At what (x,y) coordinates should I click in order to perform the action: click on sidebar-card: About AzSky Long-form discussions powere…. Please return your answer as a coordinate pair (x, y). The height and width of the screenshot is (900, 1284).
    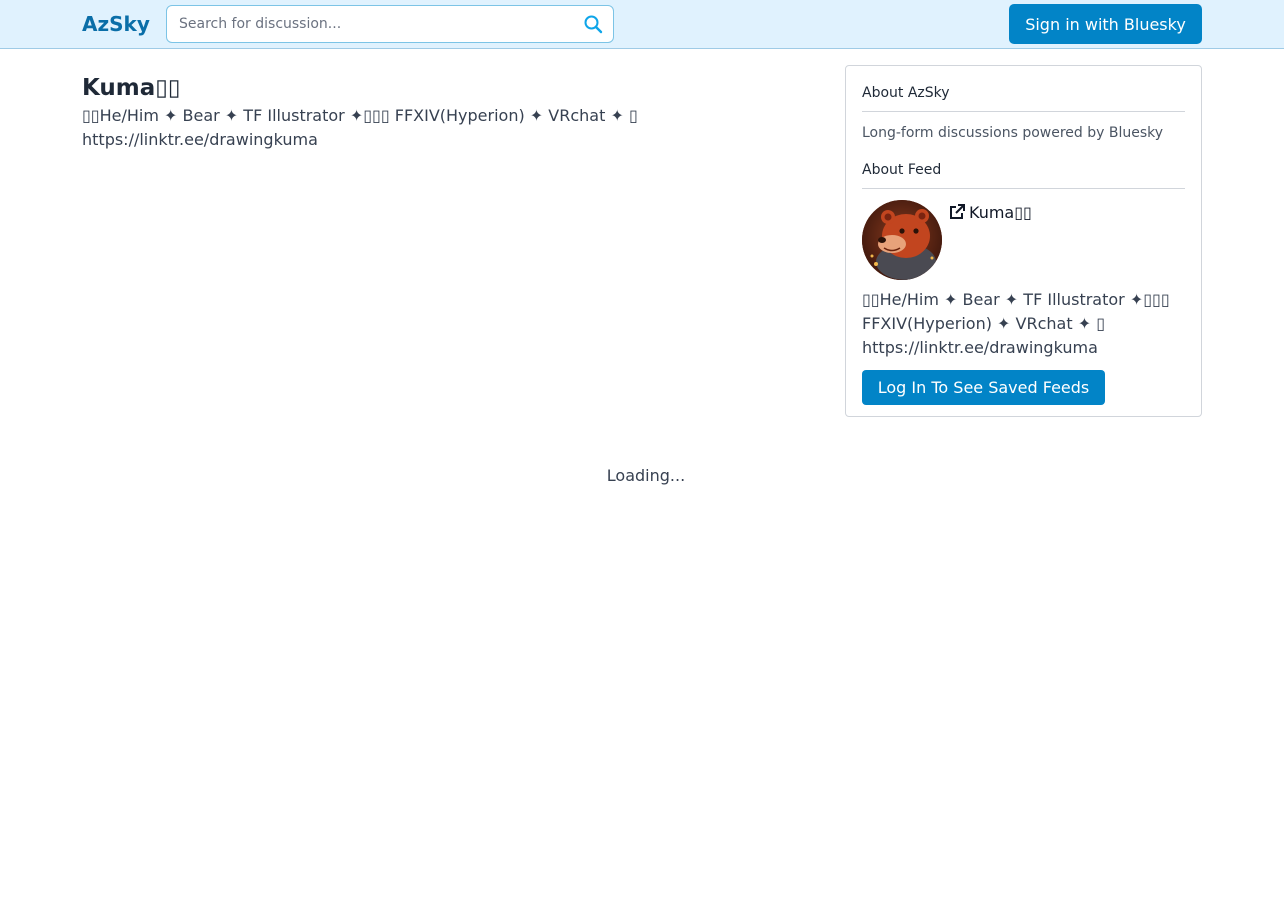
    Looking at the image, I should click on (1023, 241).